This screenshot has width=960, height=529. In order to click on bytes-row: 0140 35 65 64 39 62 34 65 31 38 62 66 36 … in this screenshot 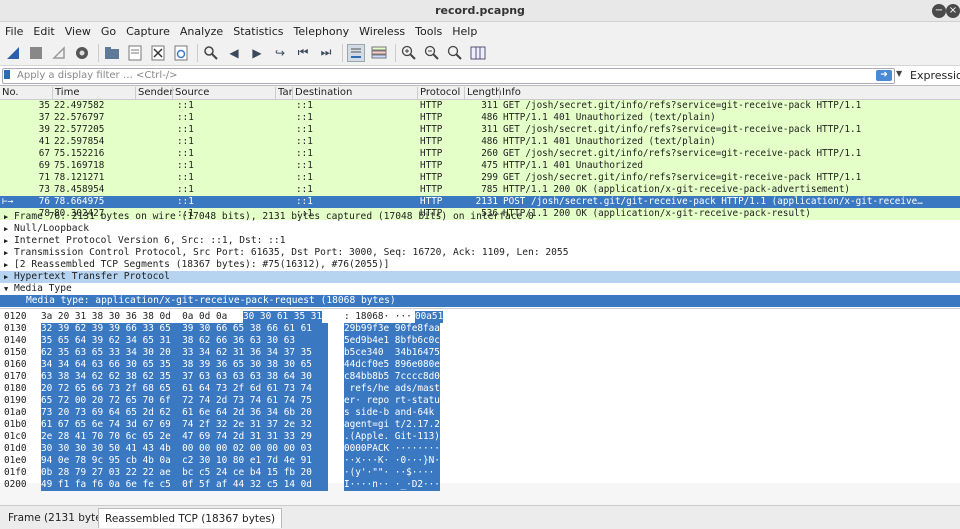, I will do `click(480, 341)`.